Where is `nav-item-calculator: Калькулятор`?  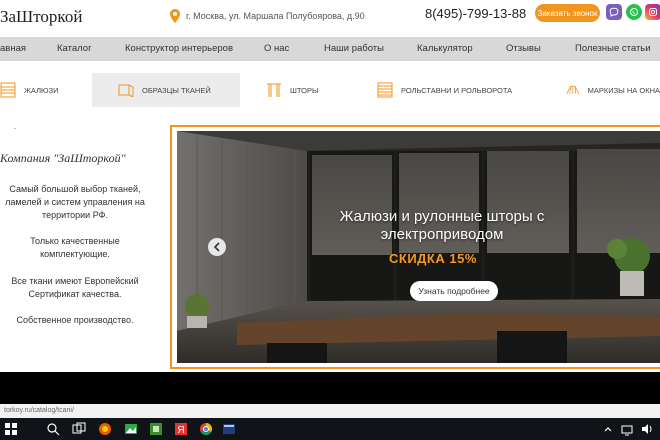
nav-item-calculator: Калькулятор is located at coordinates (445, 49).